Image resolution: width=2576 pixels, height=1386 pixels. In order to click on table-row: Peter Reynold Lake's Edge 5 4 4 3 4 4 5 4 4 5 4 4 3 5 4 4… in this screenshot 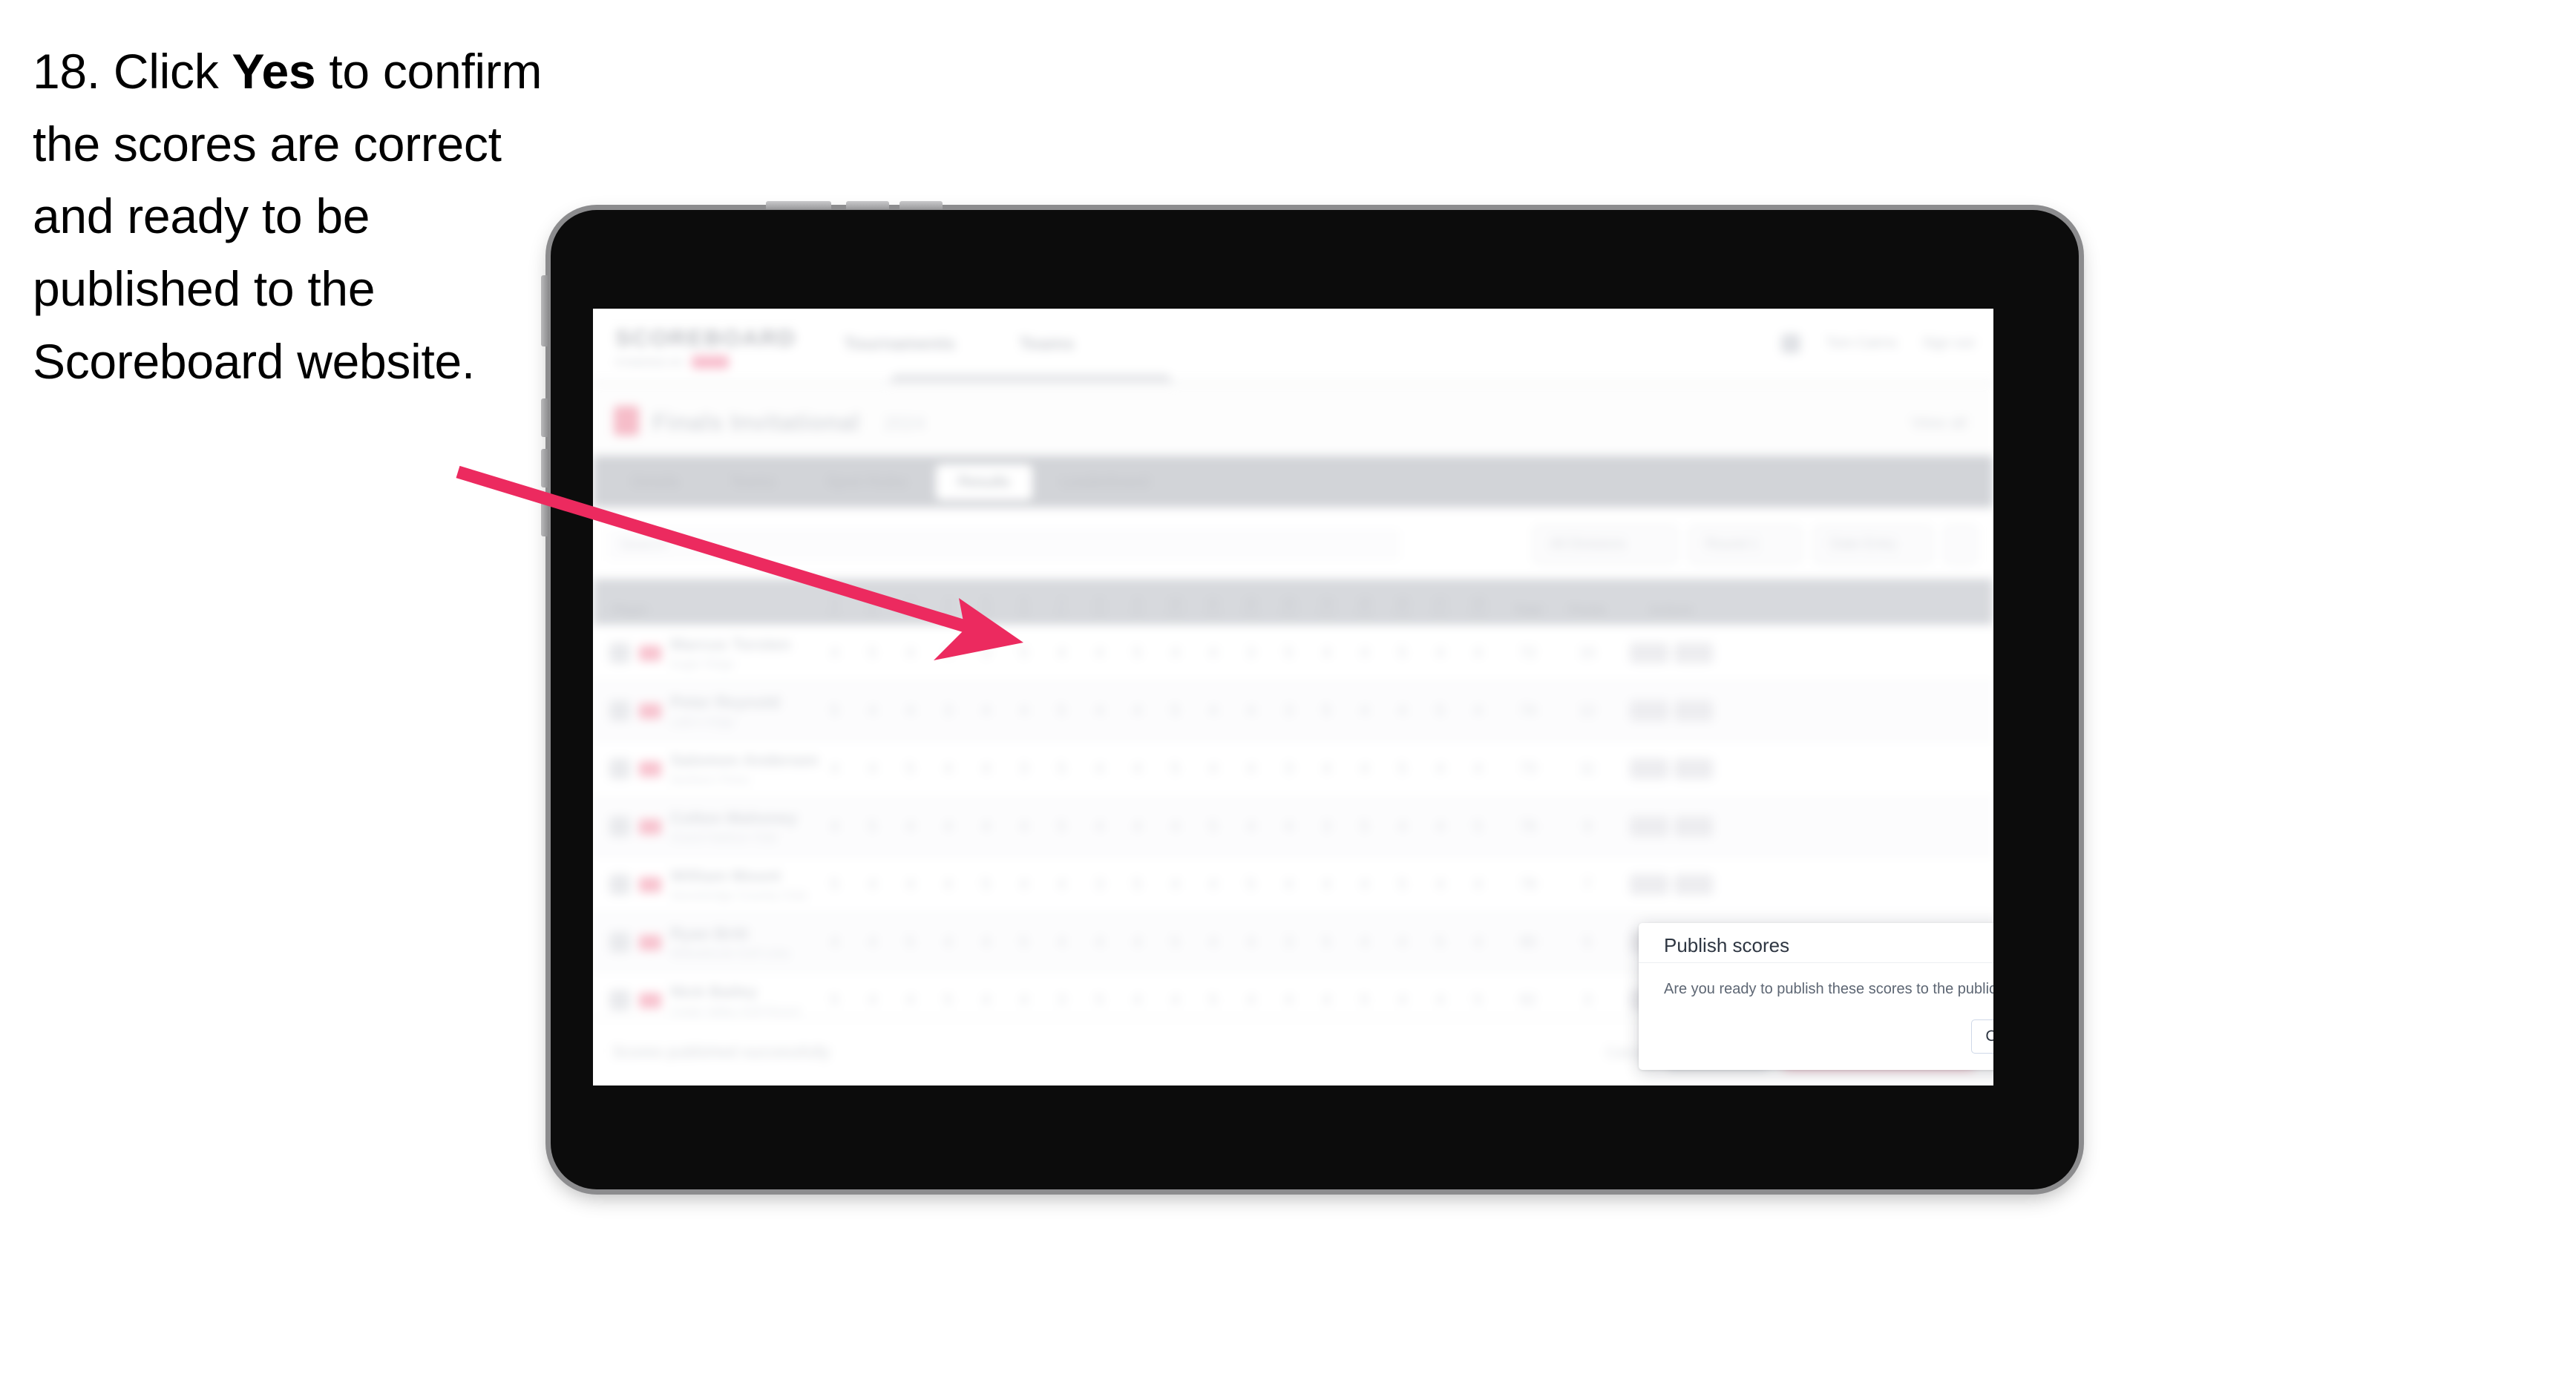, I will do `click(1293, 711)`.